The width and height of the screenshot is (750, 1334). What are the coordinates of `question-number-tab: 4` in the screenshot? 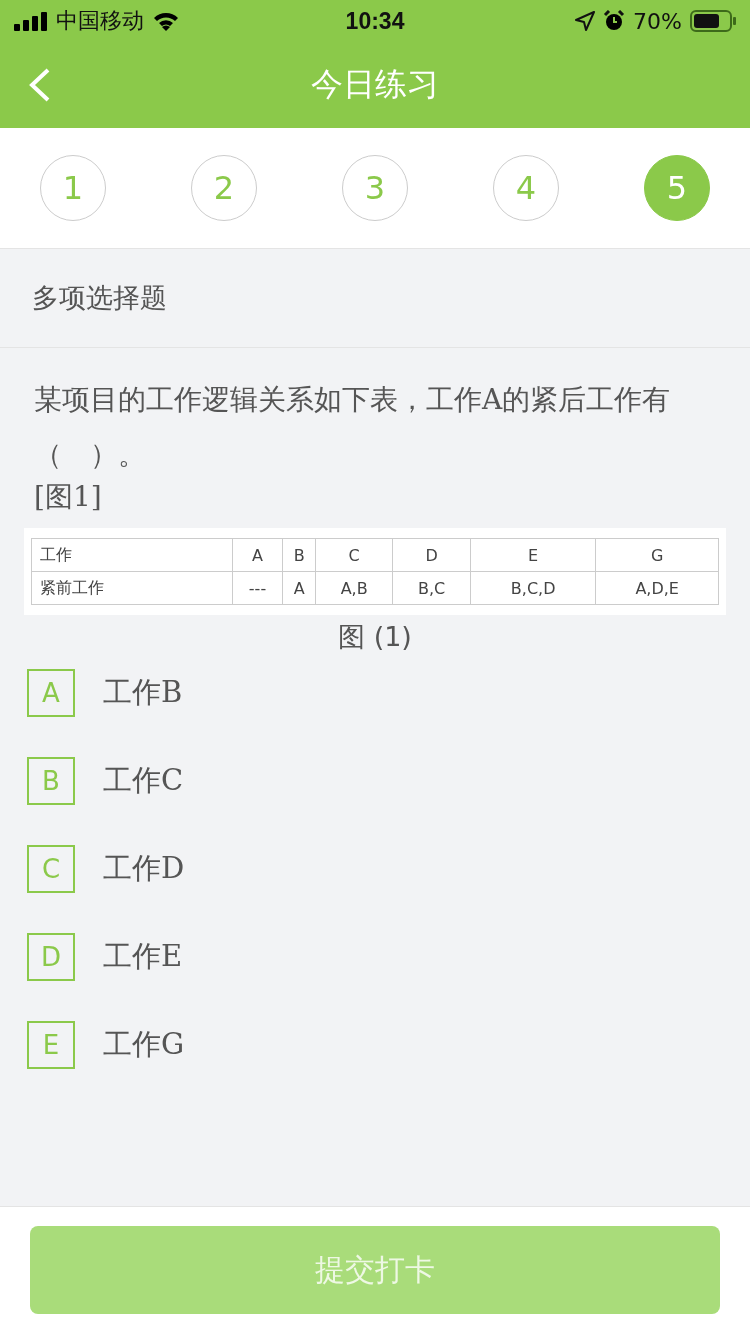 It's located at (526, 188).